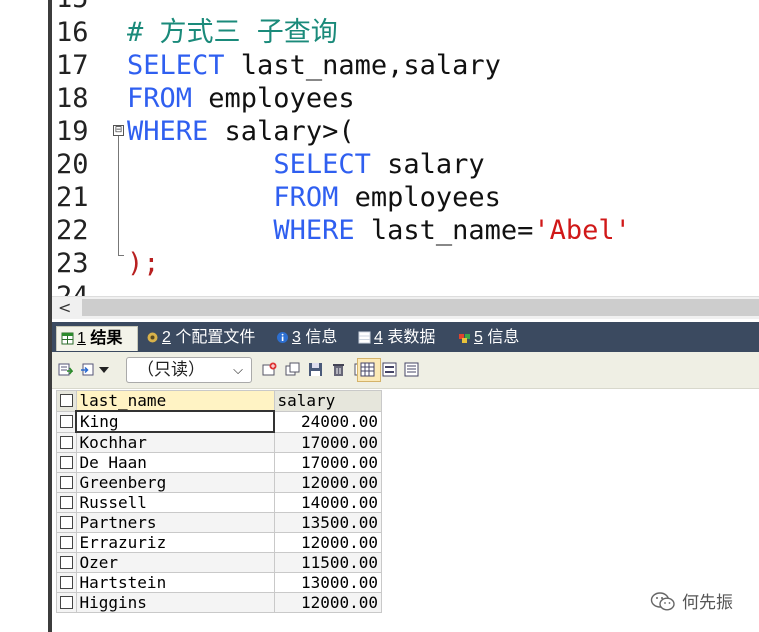  What do you see at coordinates (175, 542) in the screenshot?
I see `cell-last-name: Errazuriz` at bounding box center [175, 542].